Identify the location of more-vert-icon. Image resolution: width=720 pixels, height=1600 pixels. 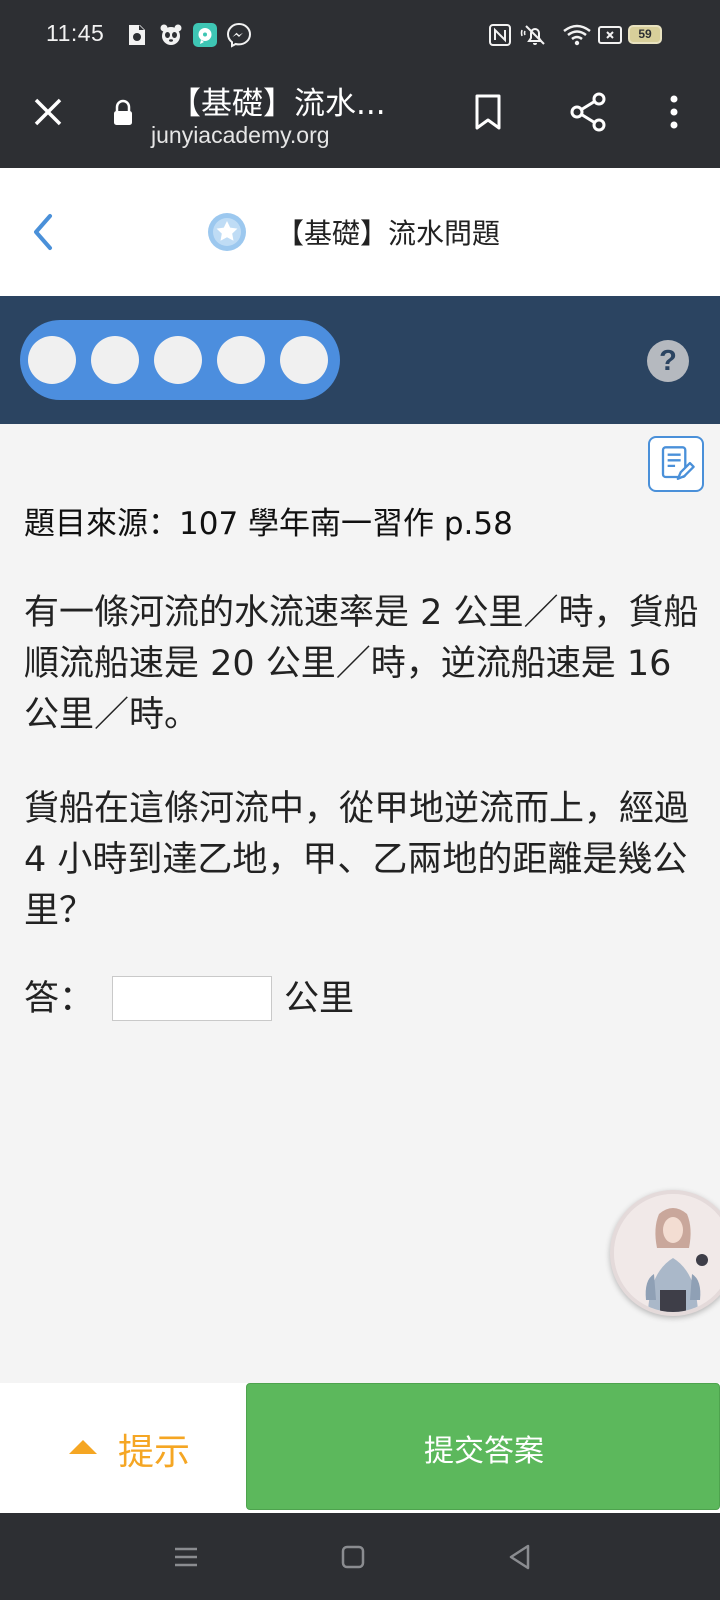
(674, 112).